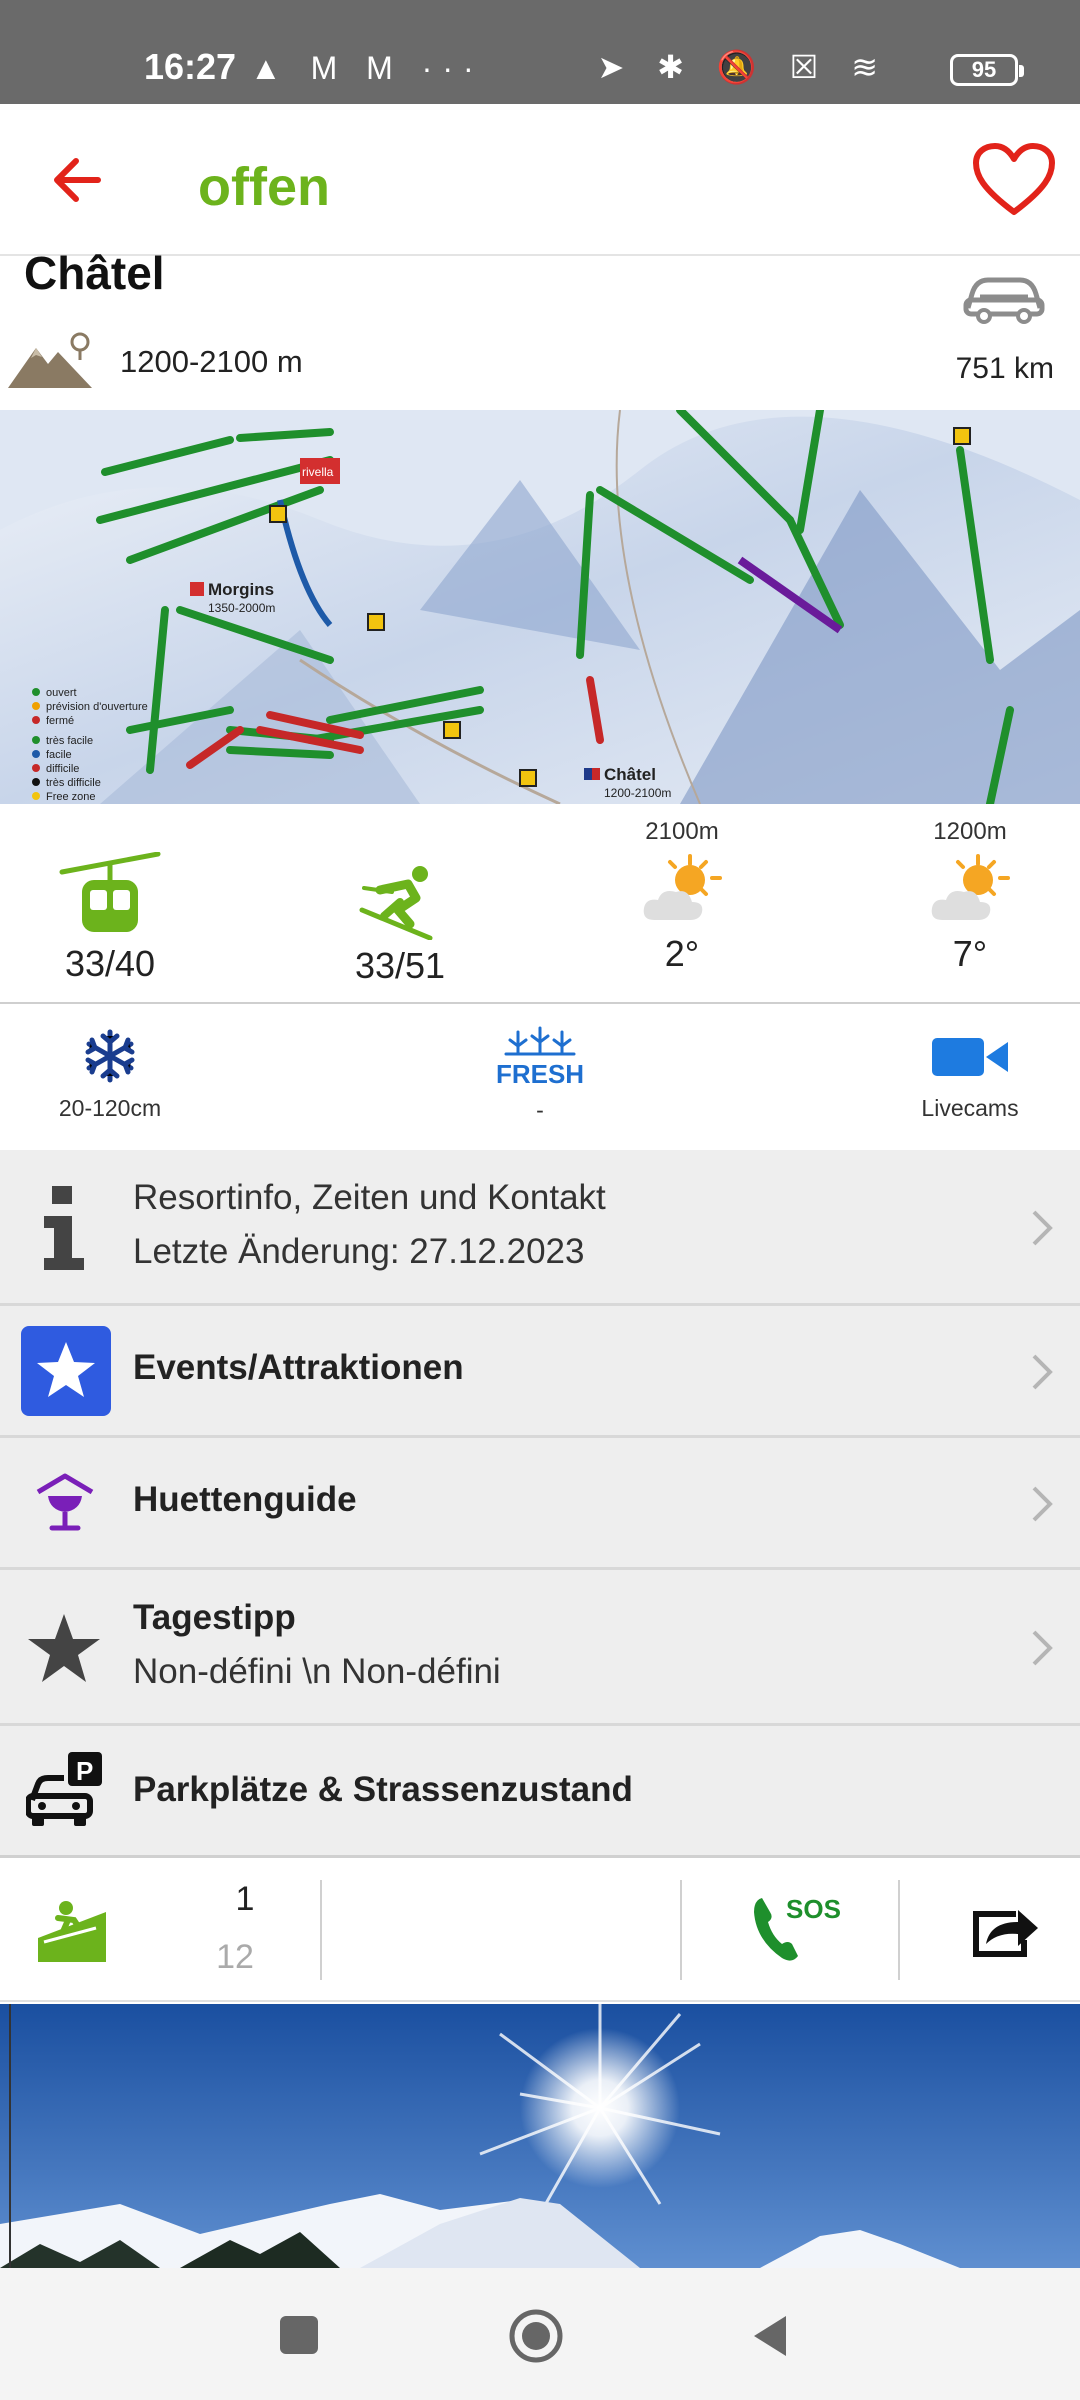  Describe the element at coordinates (110, 891) in the screenshot. I see `gondola-icon` at that location.